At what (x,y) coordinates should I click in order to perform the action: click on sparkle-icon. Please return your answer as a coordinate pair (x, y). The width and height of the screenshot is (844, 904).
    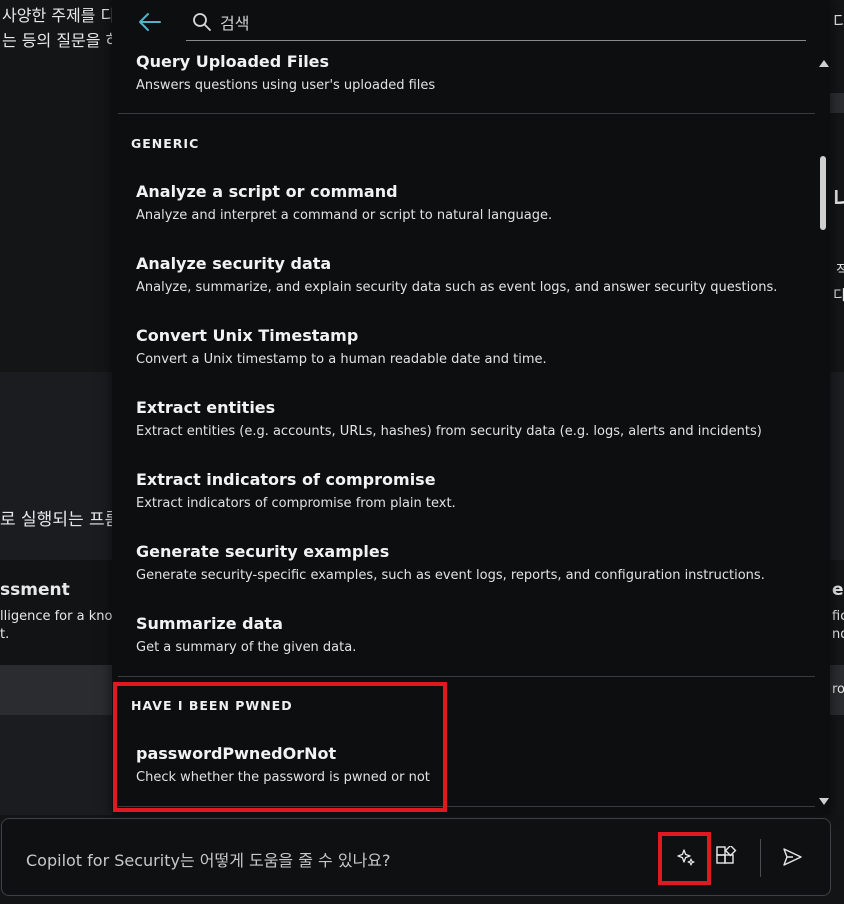
    Looking at the image, I should click on (686, 857).